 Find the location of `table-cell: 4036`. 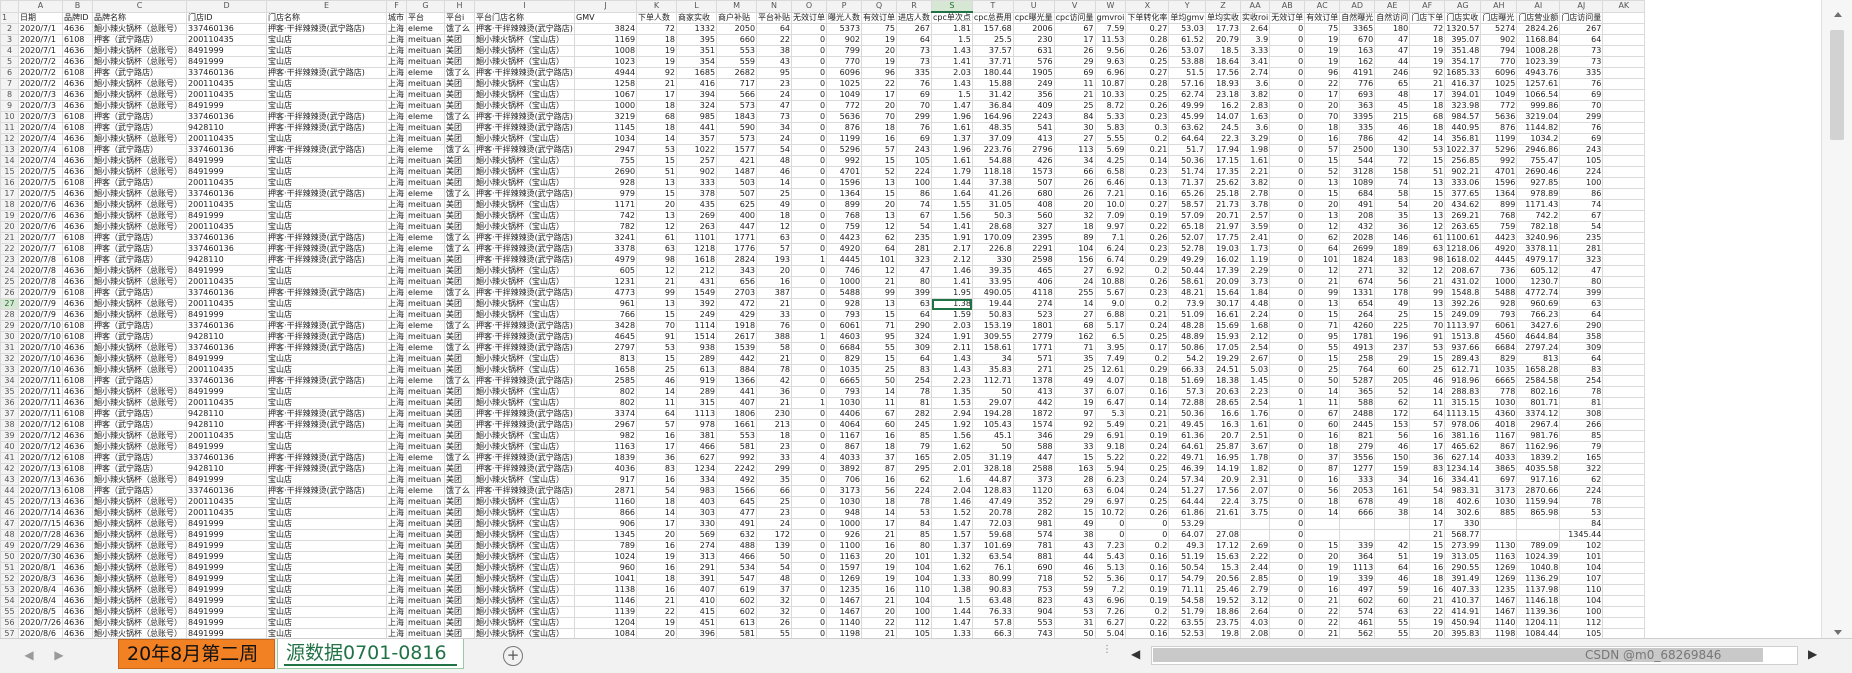

table-cell: 4036 is located at coordinates (606, 469).